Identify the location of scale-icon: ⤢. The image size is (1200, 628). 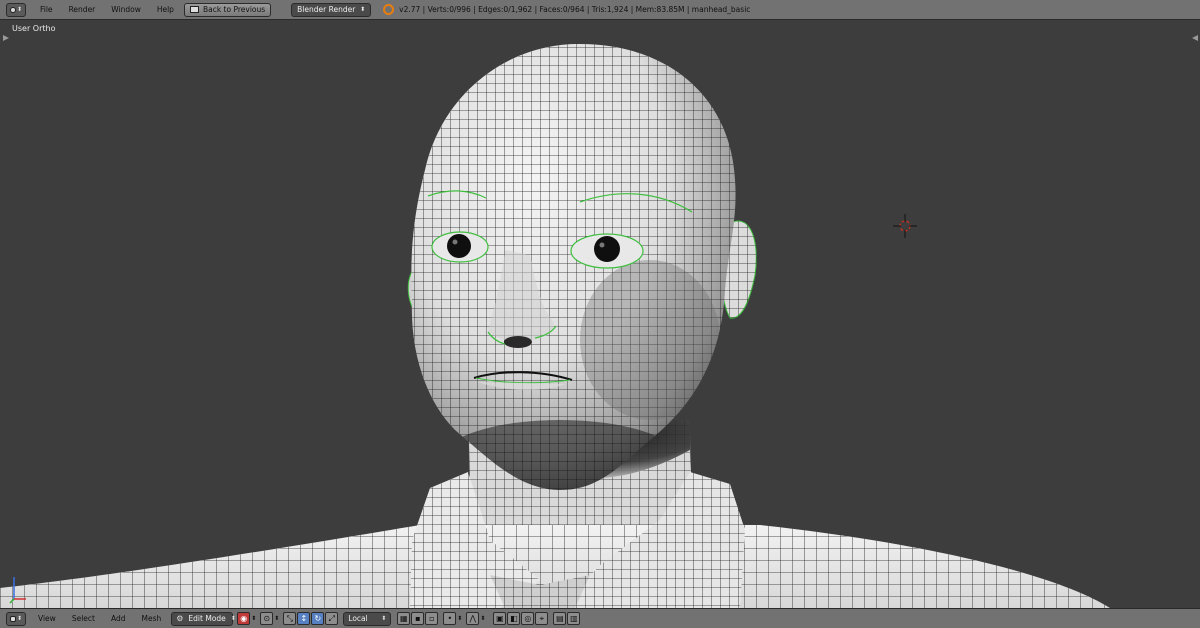
(332, 618).